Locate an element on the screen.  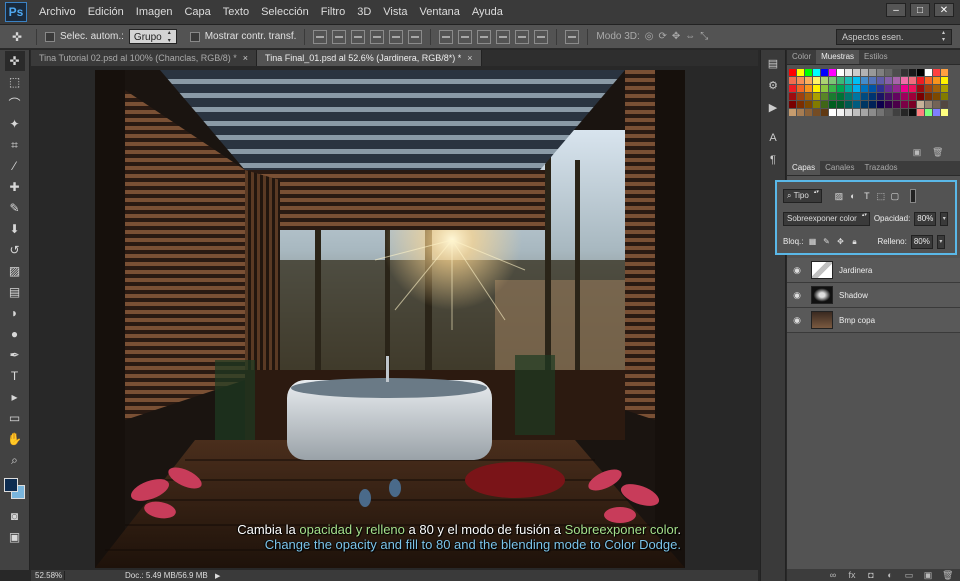
foreground-color is located at coordinates (10, 485).